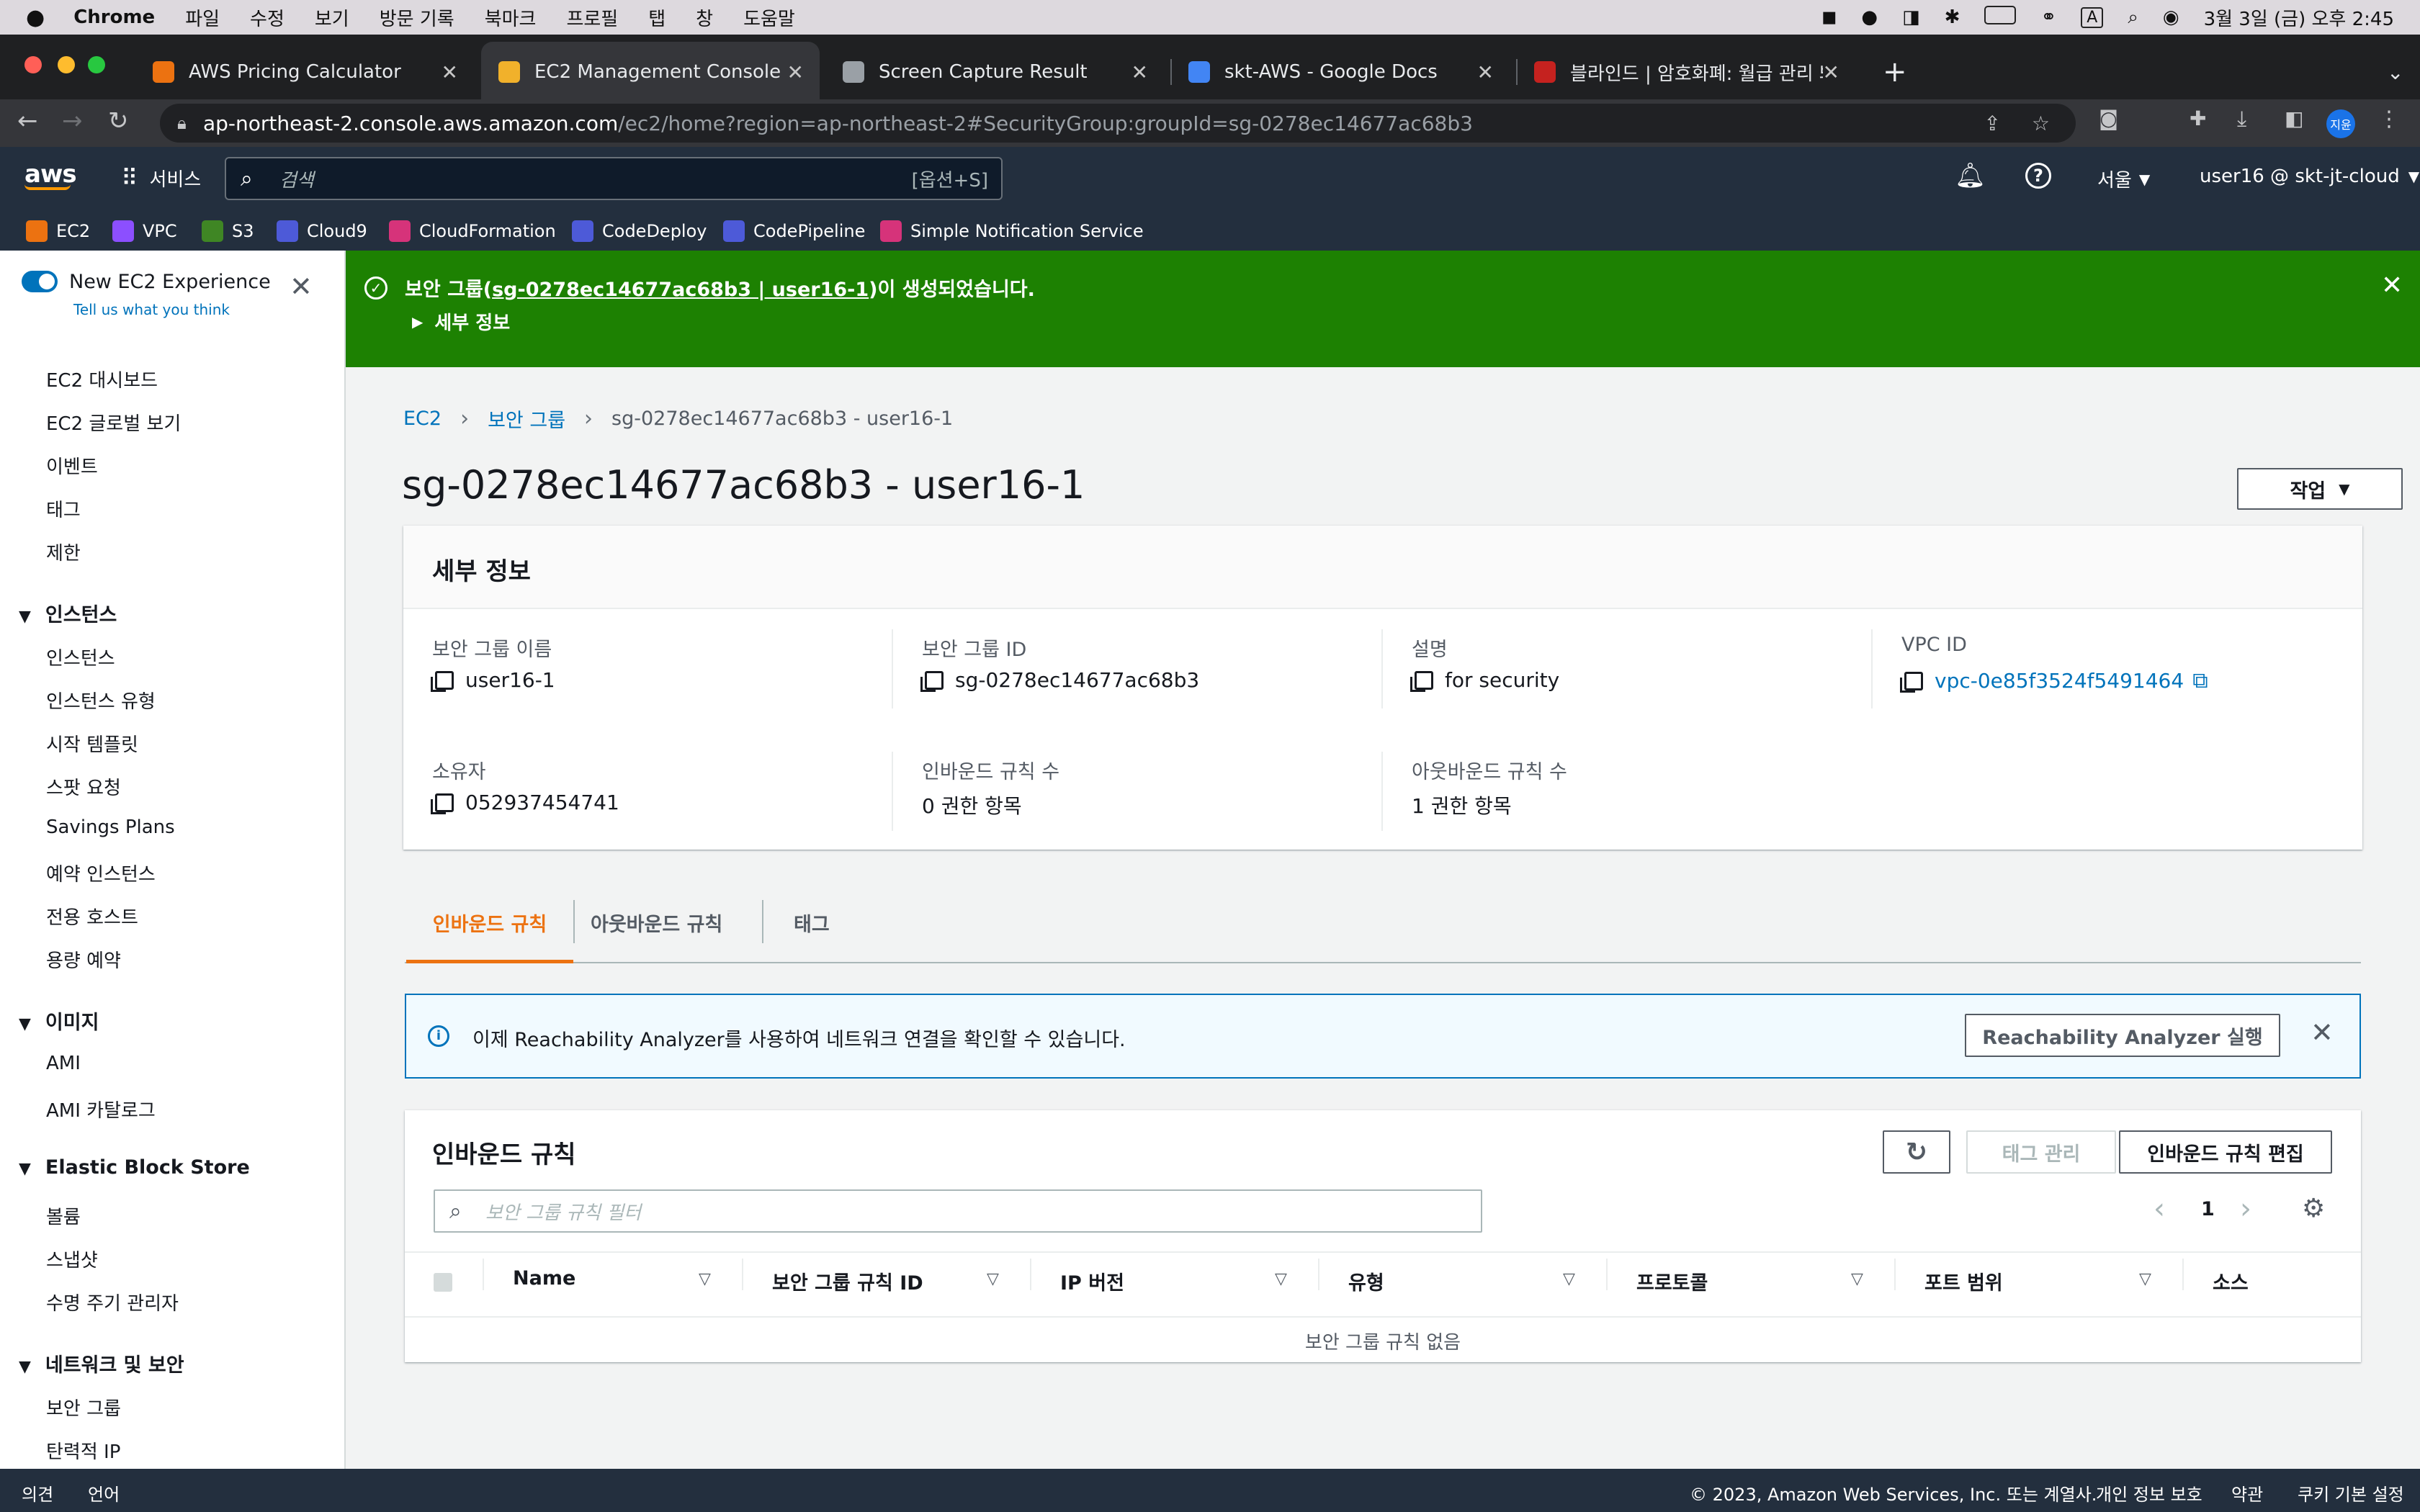 The image size is (2420, 1512). What do you see at coordinates (511, 17) in the screenshot?
I see `menu-bookmarks: 북마크` at bounding box center [511, 17].